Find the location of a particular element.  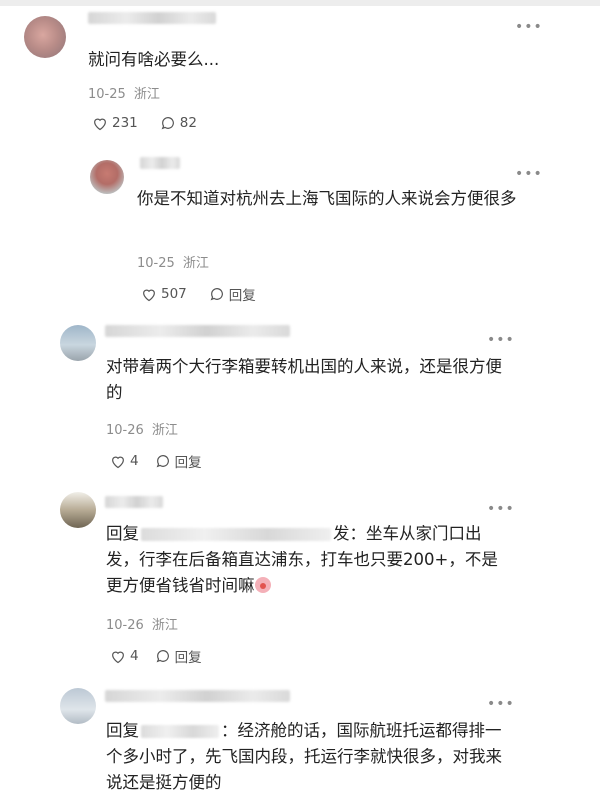

reply-count: 82 is located at coordinates (188, 123).